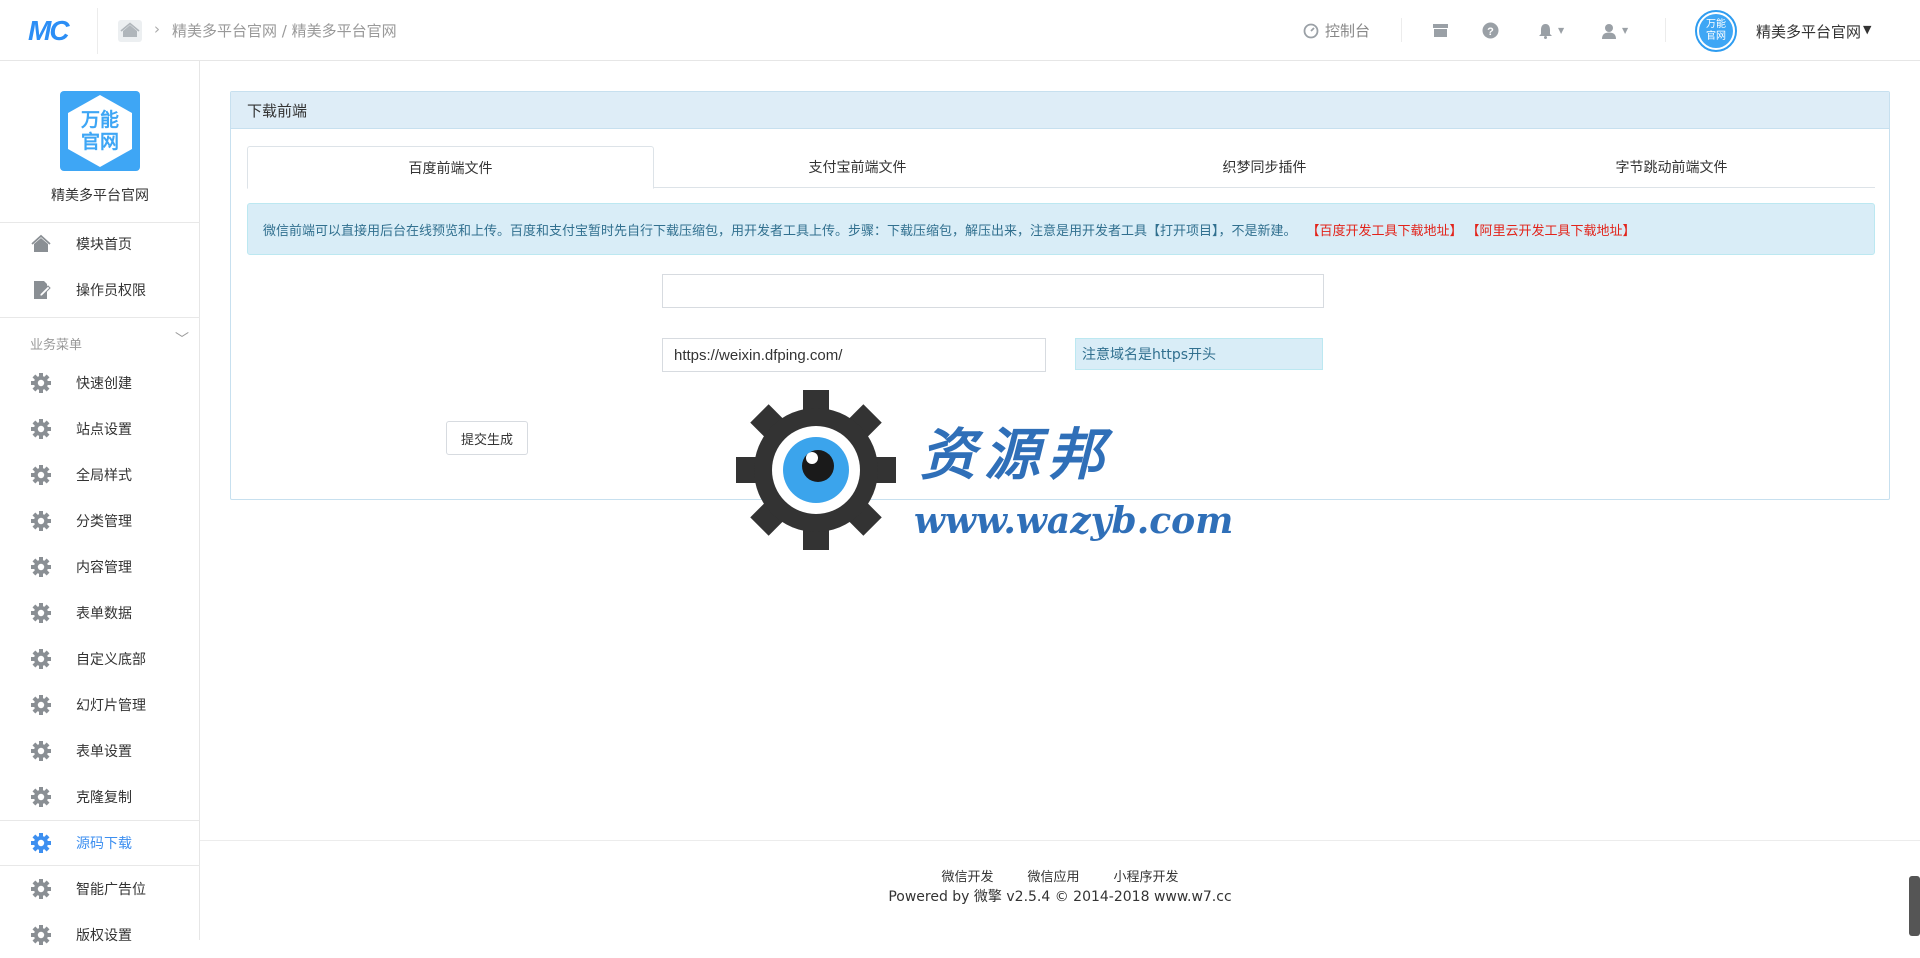 Image resolution: width=1920 pixels, height=958 pixels. What do you see at coordinates (41, 290) in the screenshot?
I see `edit-doc-icon` at bounding box center [41, 290].